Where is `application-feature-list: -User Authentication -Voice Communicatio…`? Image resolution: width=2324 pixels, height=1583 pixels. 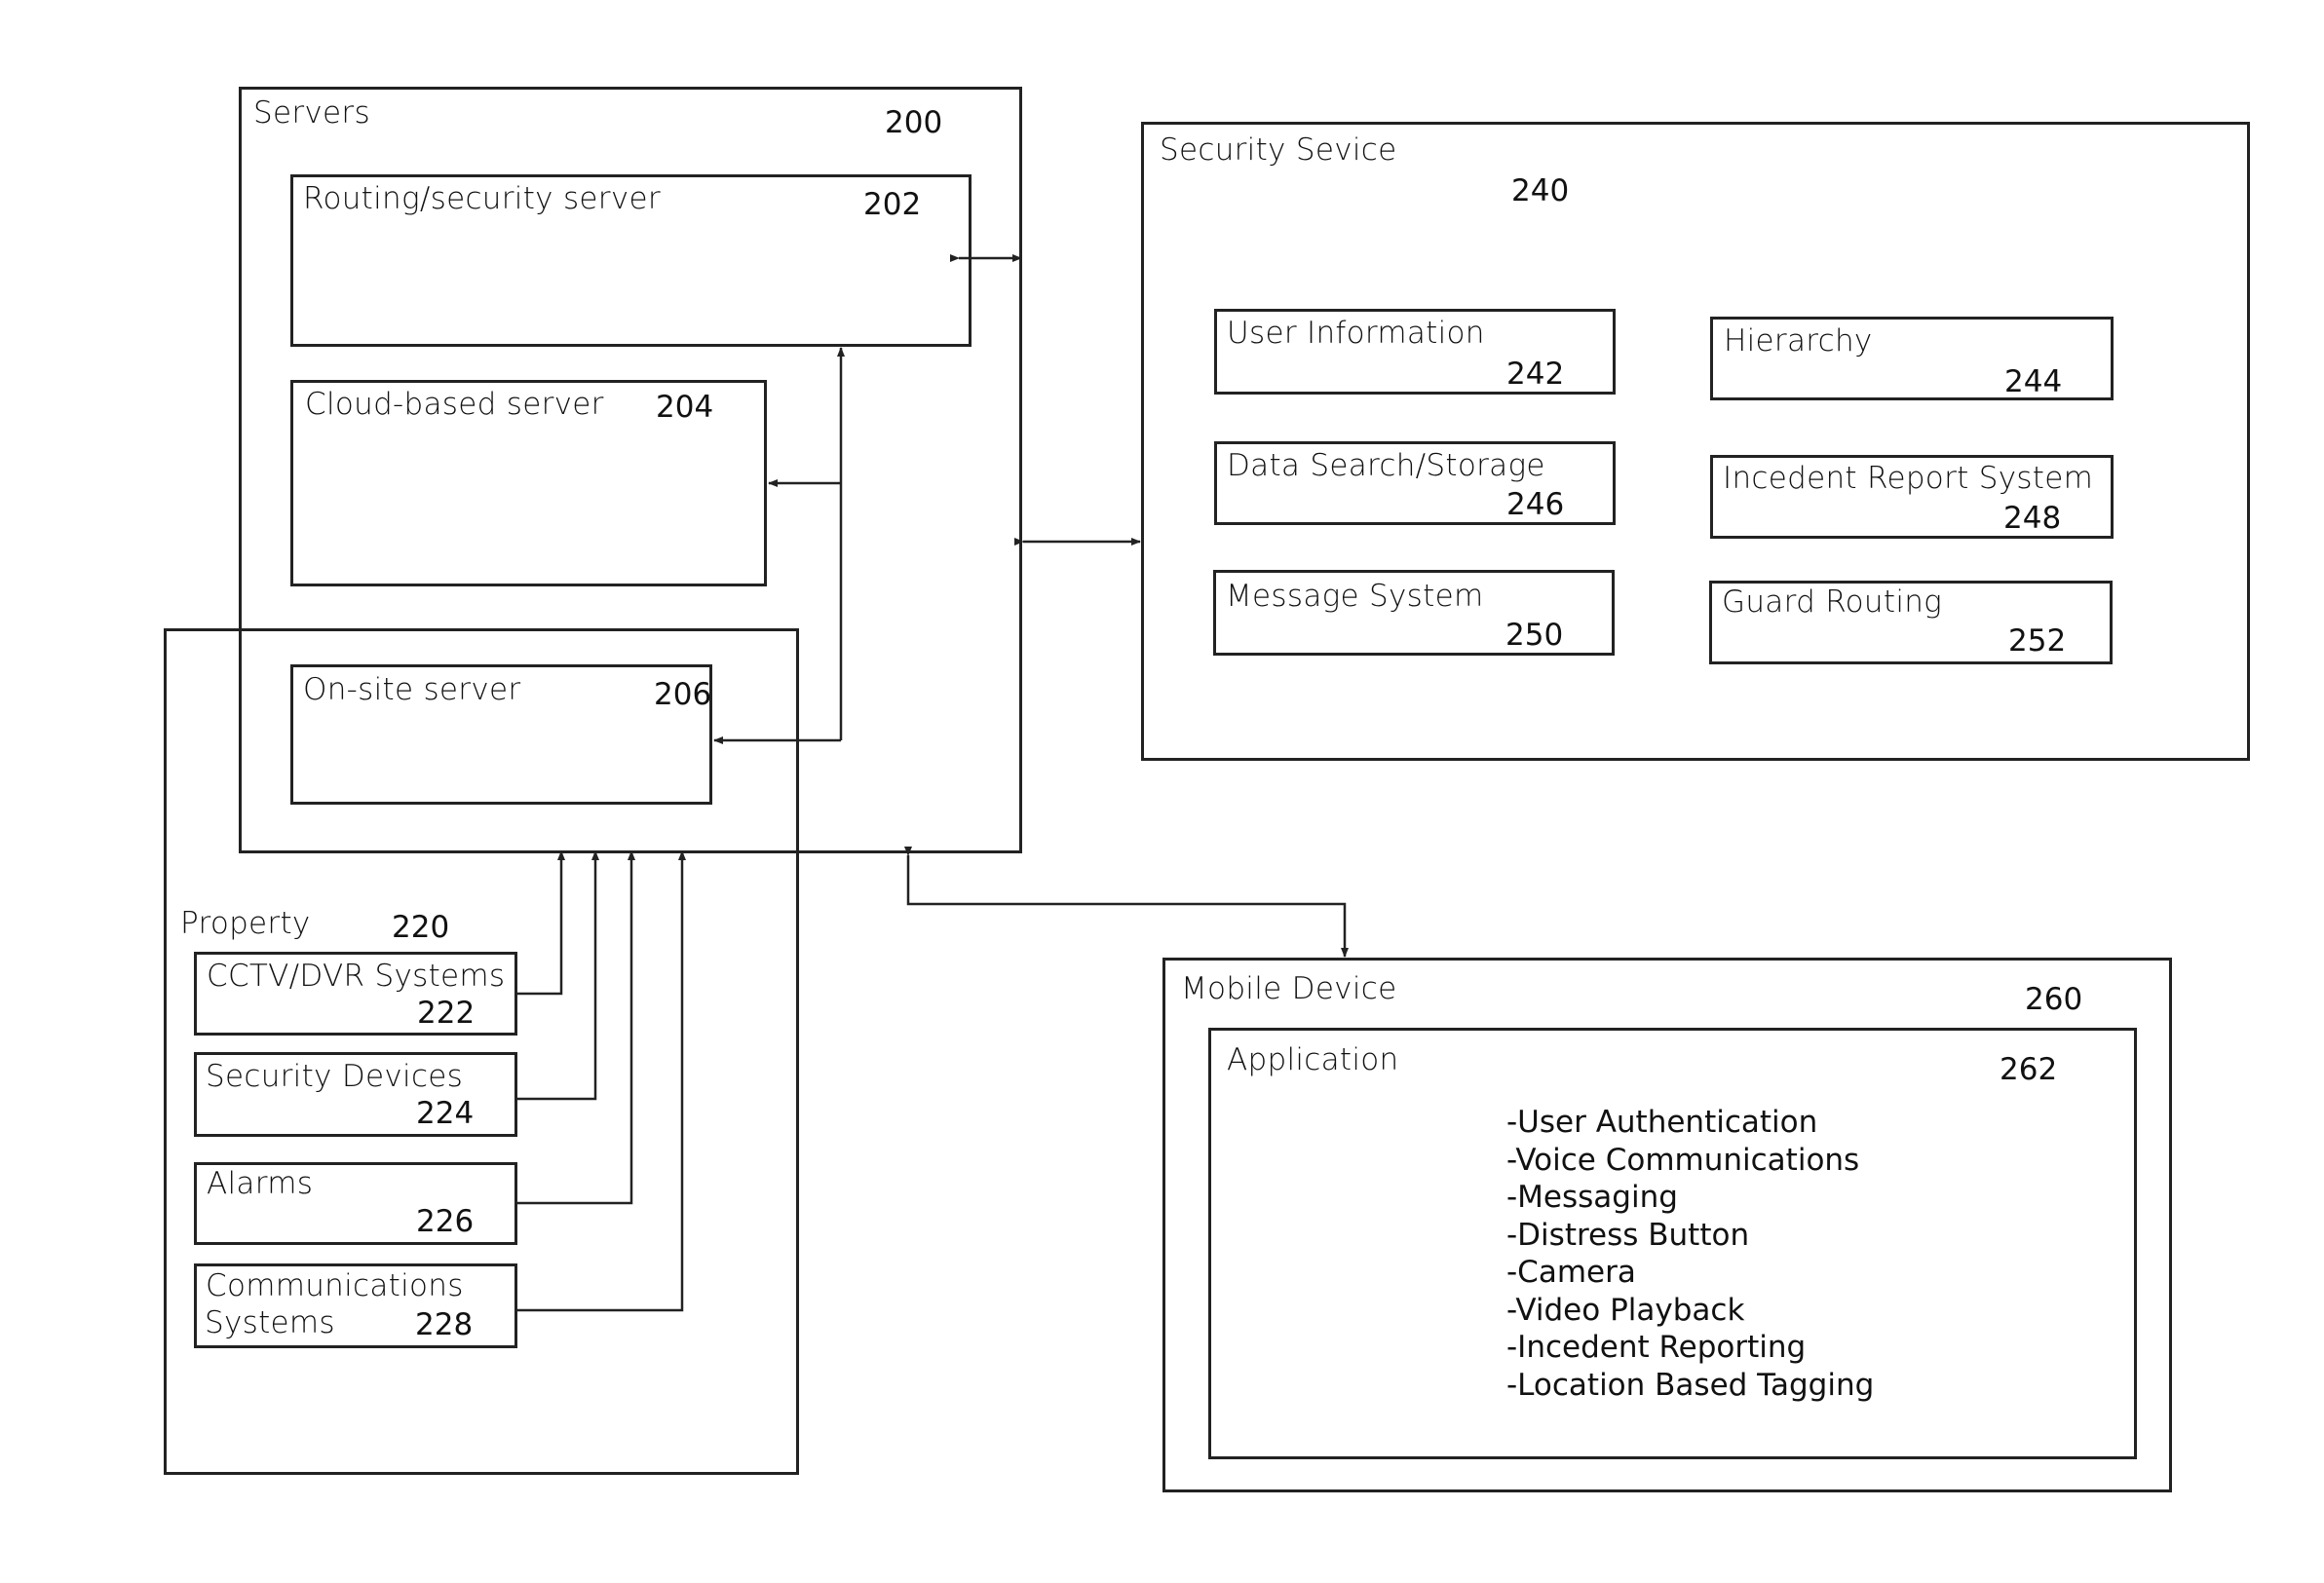
application-feature-list: -User Authentication -Voice Communicatio… is located at coordinates (1690, 1254).